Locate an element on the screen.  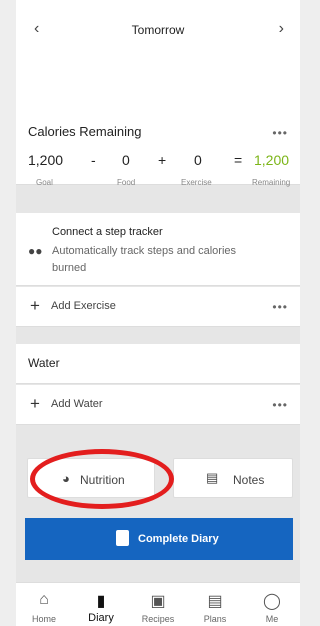
bottom-tab-bar: ⌂ Home ▮ Diary ▣ Recipes ▤ Plans ◯ Me is located at coordinates (158, 604).